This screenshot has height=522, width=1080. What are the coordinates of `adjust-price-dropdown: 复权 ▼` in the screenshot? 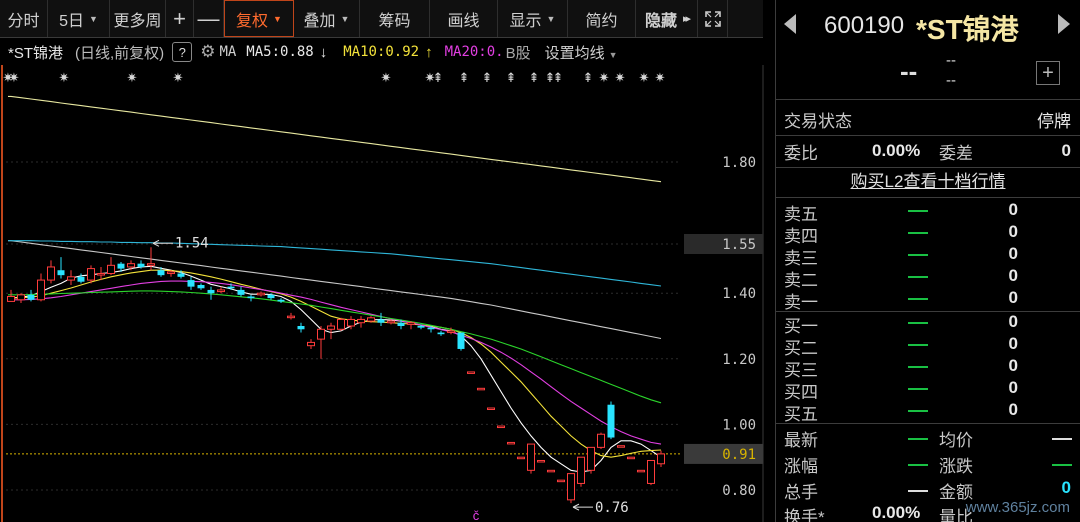 It's located at (259, 18).